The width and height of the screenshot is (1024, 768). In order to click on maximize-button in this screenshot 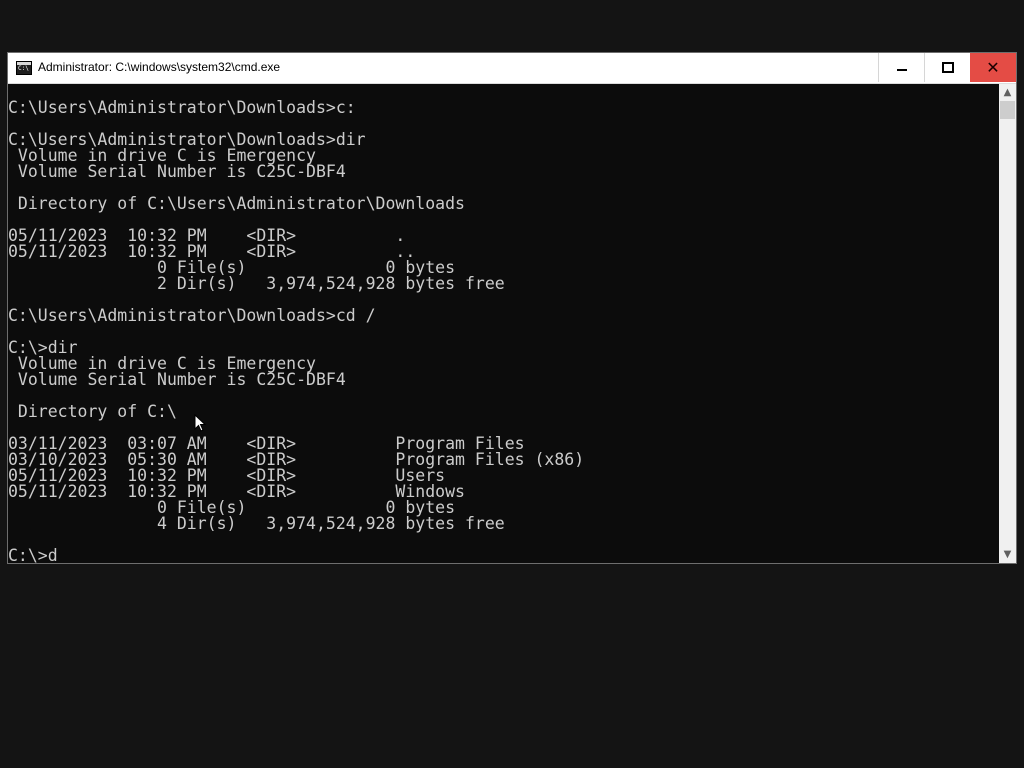, I will do `click(947, 67)`.